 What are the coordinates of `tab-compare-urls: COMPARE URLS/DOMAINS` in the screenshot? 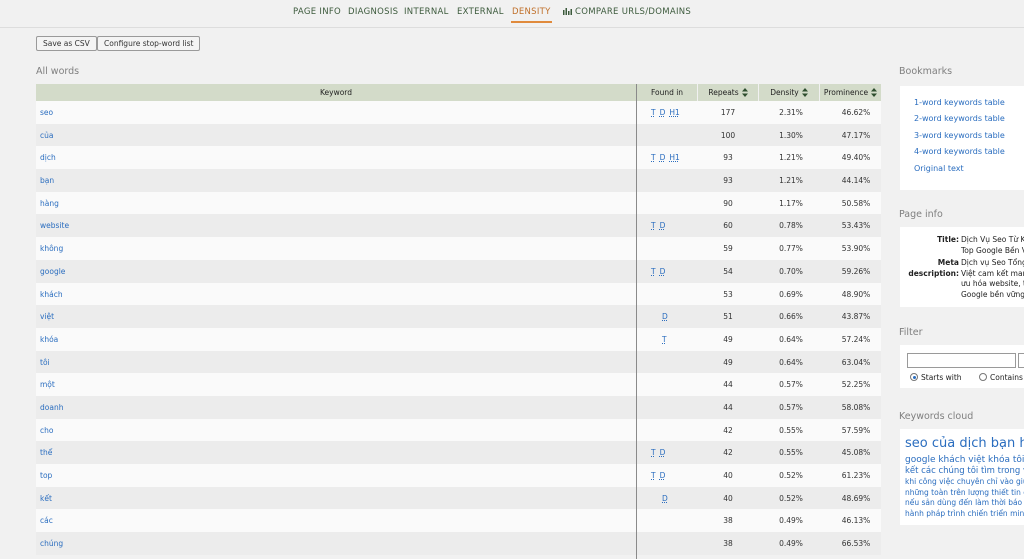 It's located at (627, 12).